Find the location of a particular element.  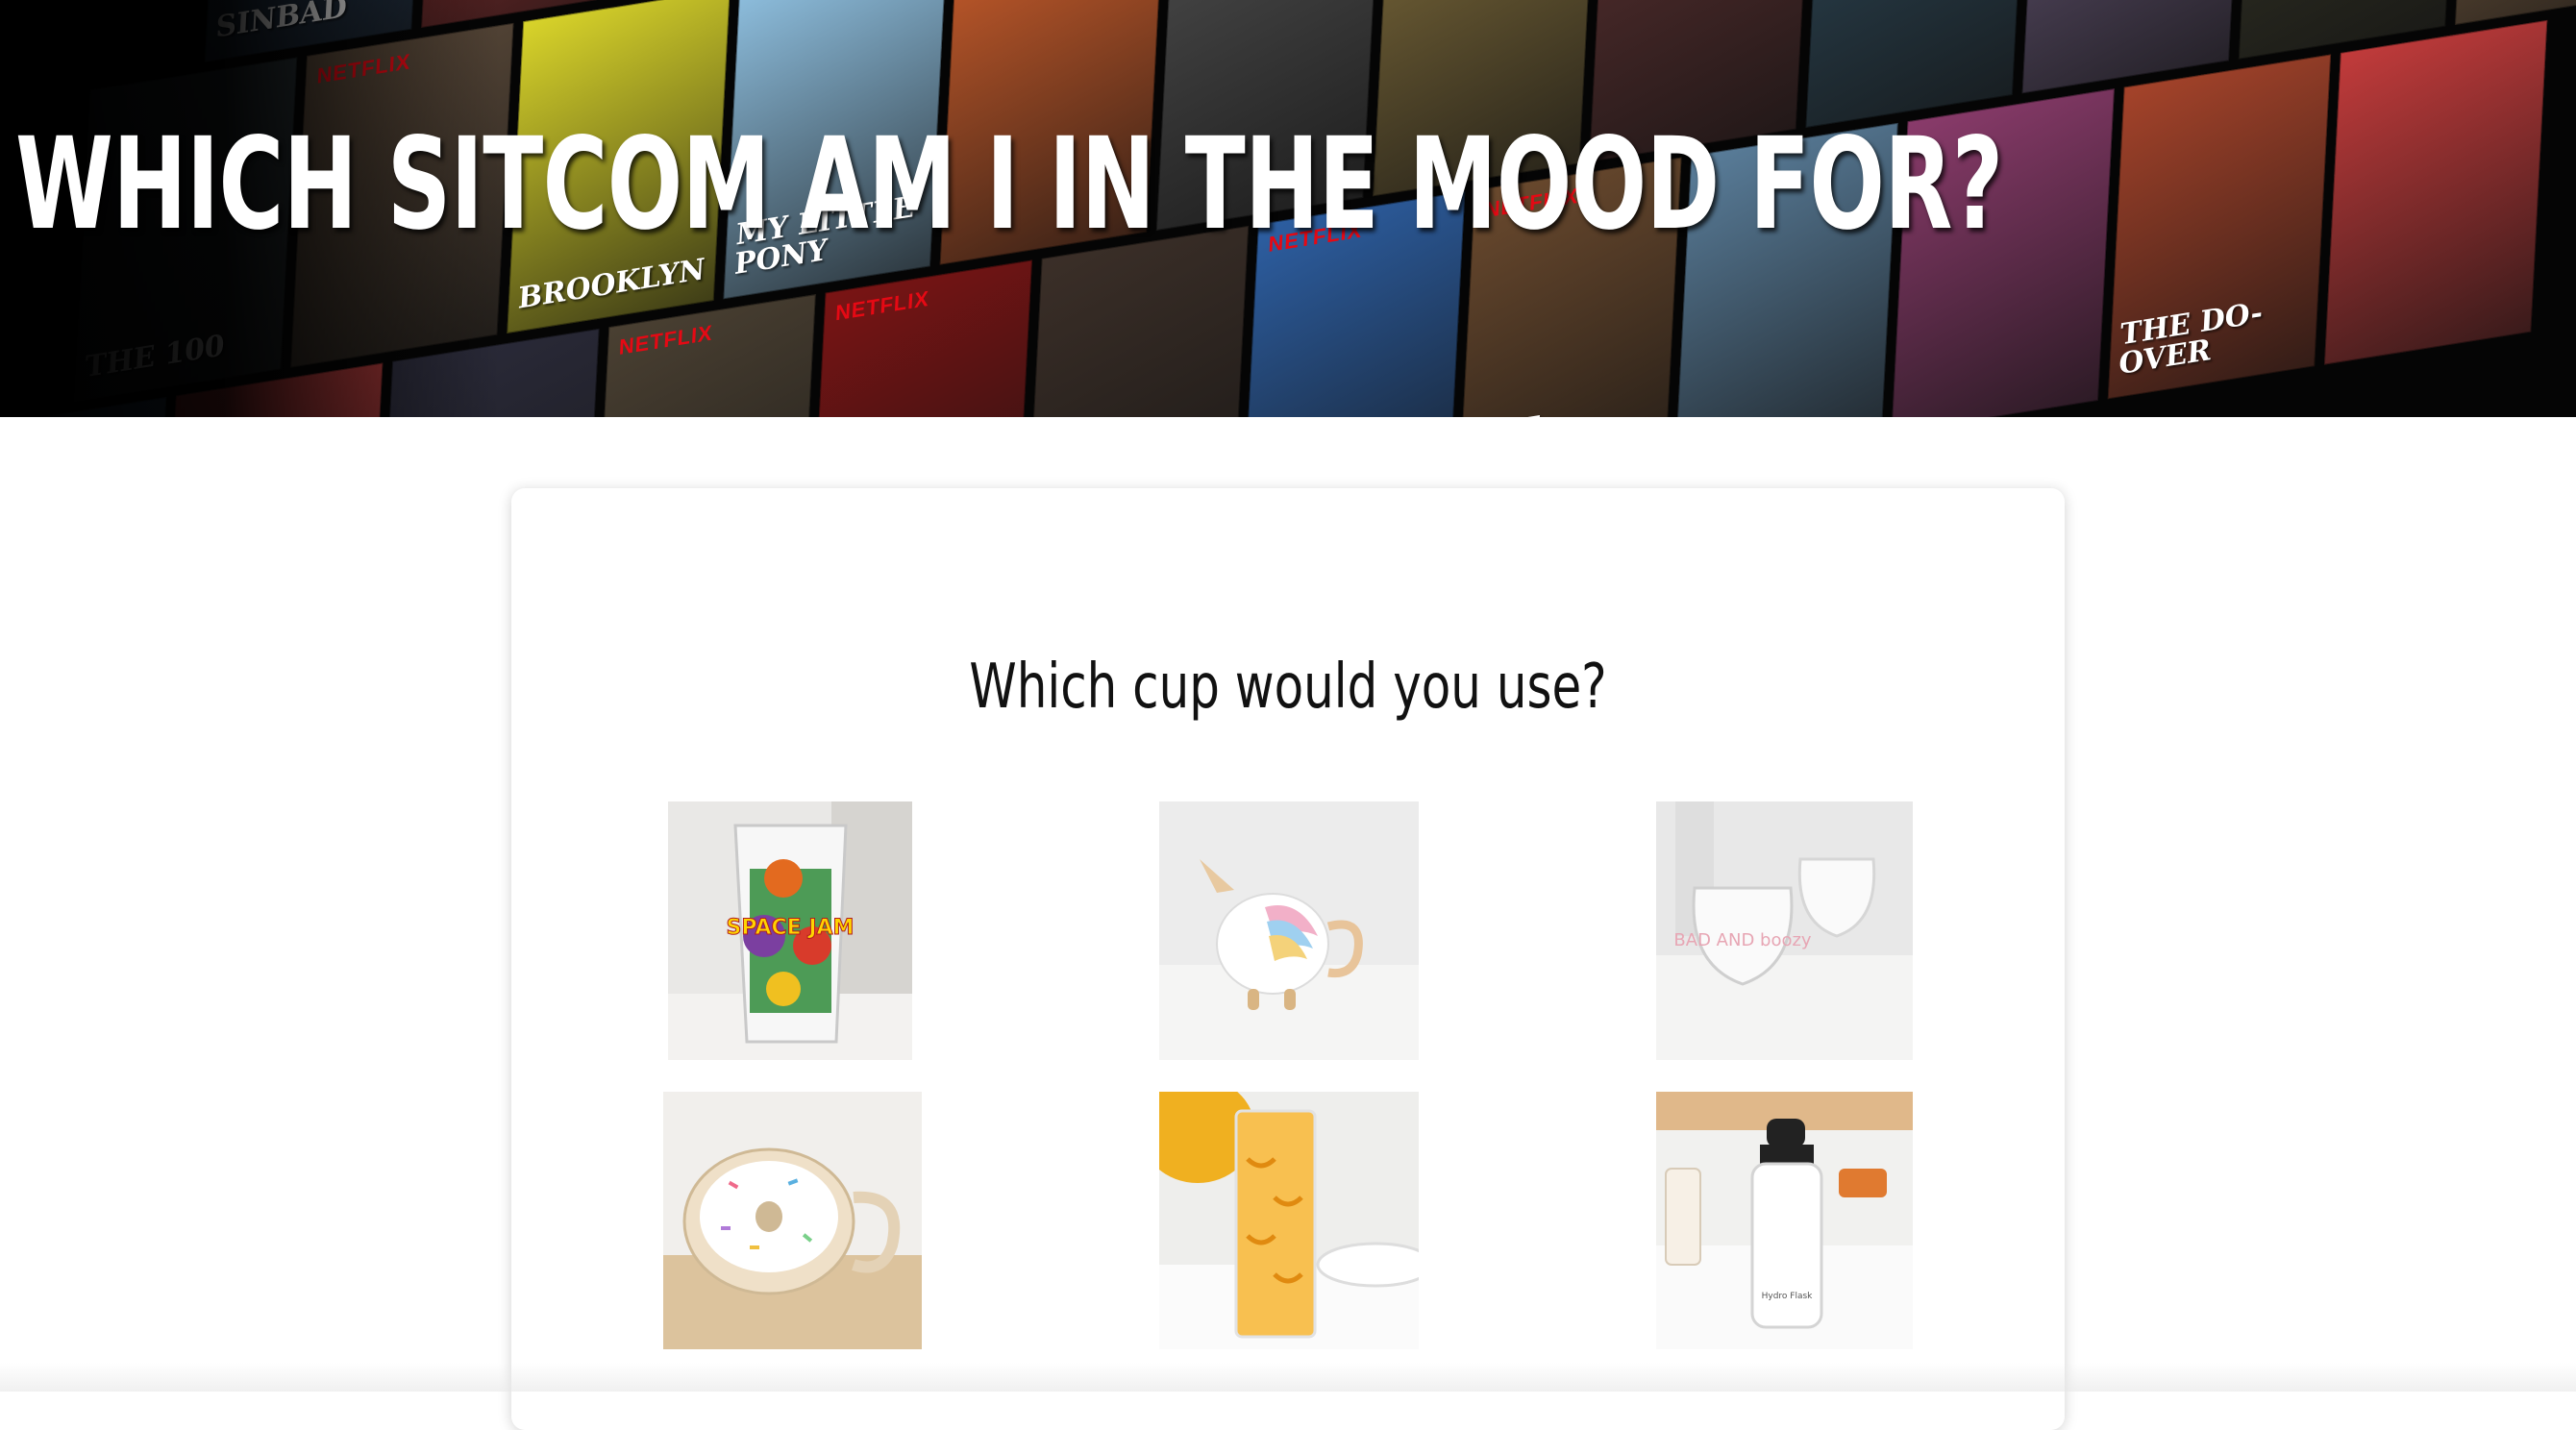

unicorn-mug-image is located at coordinates (1289, 930).